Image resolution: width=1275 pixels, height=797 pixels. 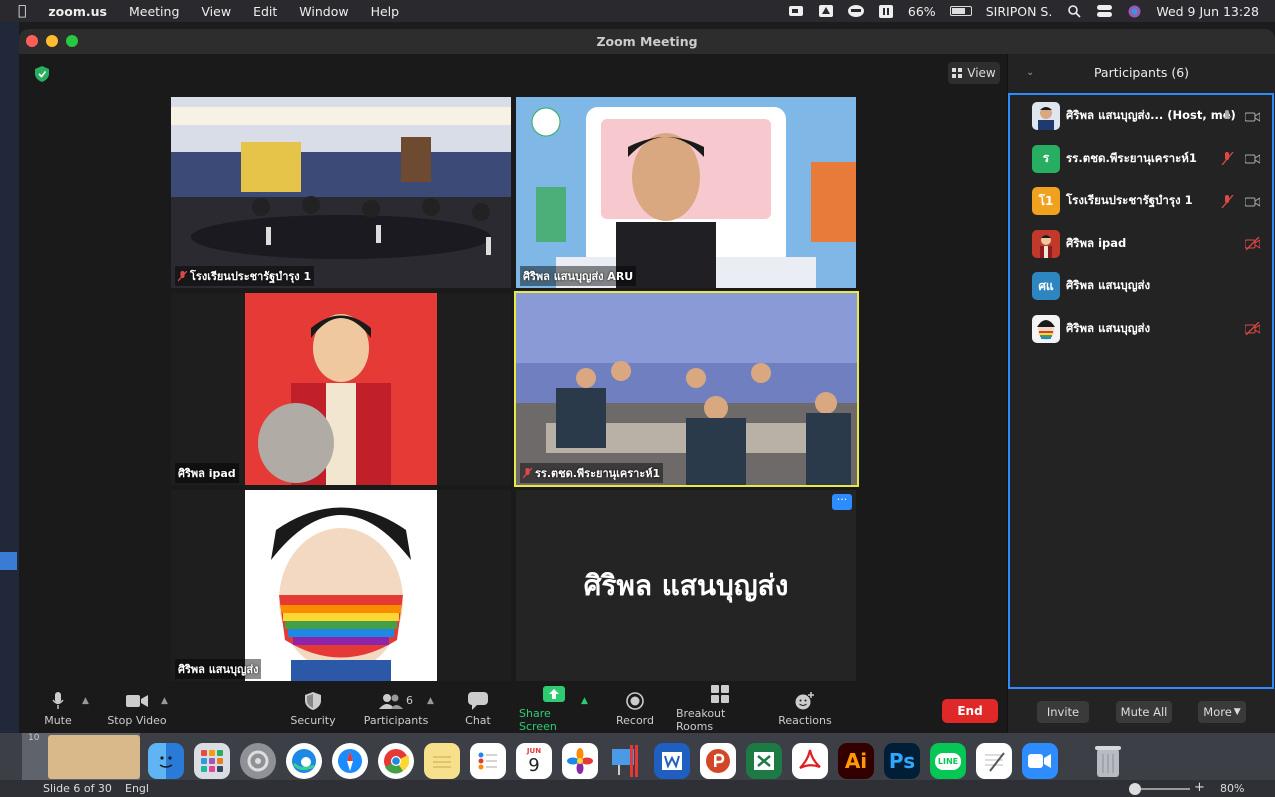 What do you see at coordinates (634, 720) in the screenshot?
I see `record-label: Record` at bounding box center [634, 720].